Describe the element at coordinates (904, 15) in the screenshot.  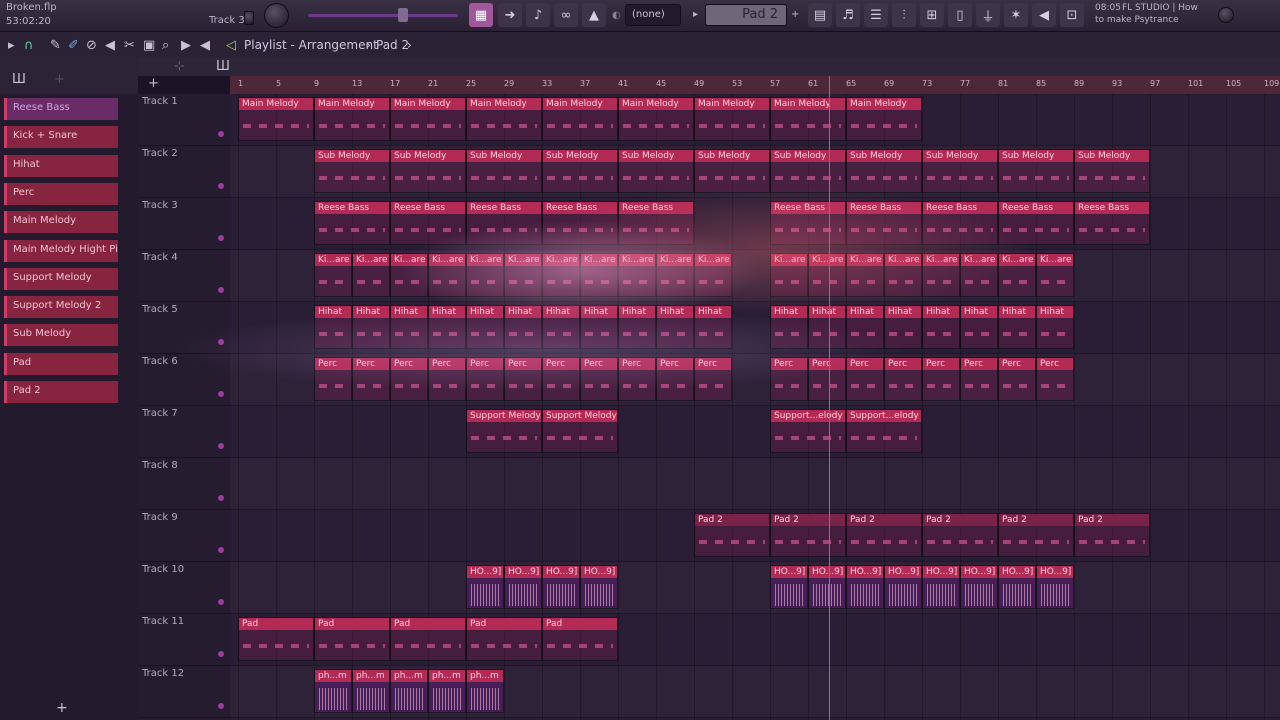
I see `mixer-icon: ⫶` at that location.